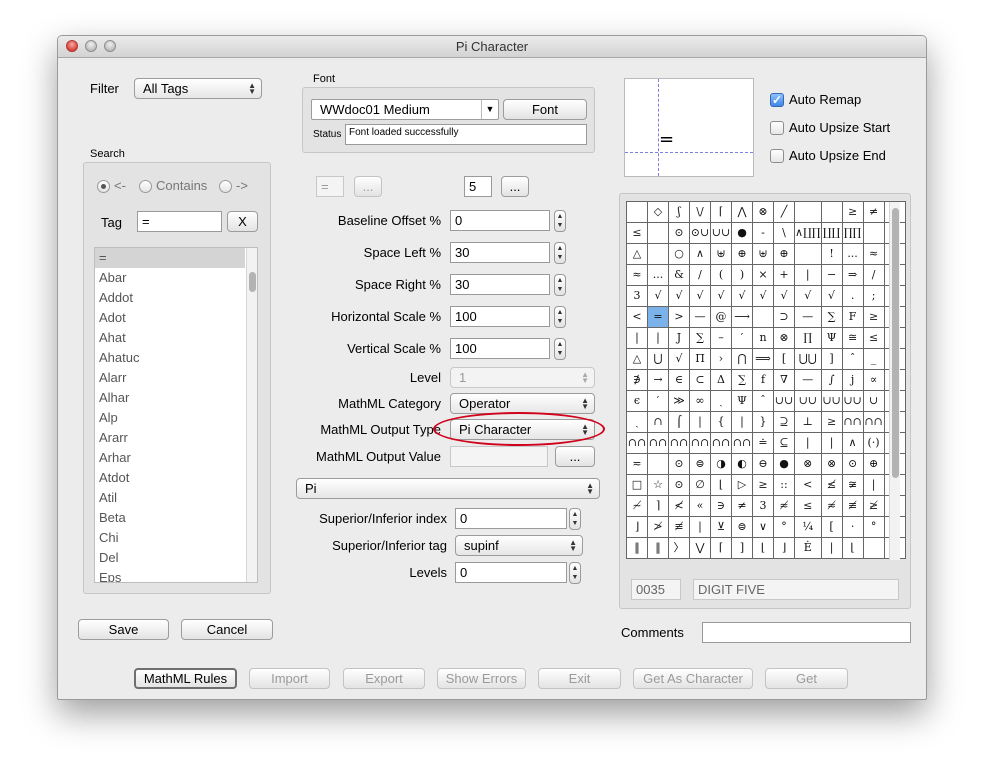 The height and width of the screenshot is (777, 982). I want to click on grid-cell: 〉, so click(679, 548).